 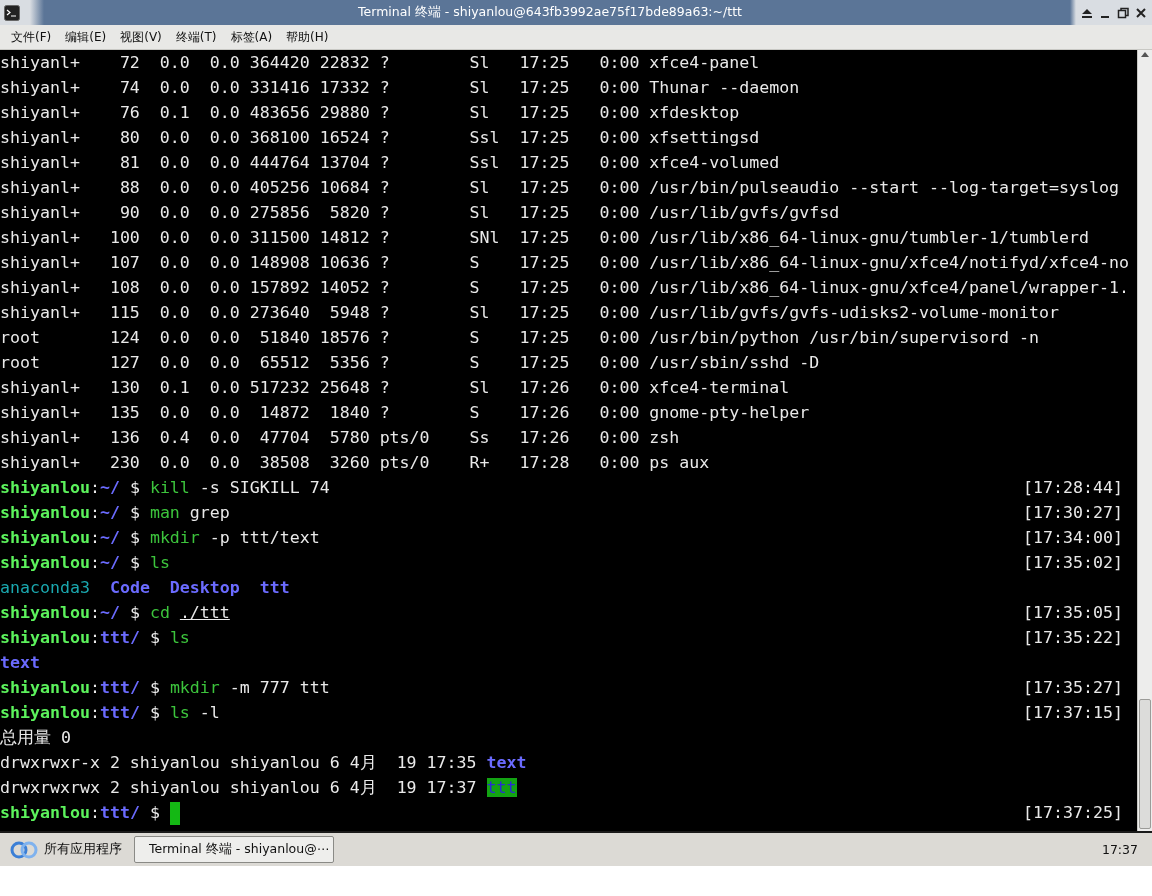 What do you see at coordinates (234, 849) in the screenshot?
I see `taskbar-window-button: Terminal 终端 - shiyanlou@⋯` at bounding box center [234, 849].